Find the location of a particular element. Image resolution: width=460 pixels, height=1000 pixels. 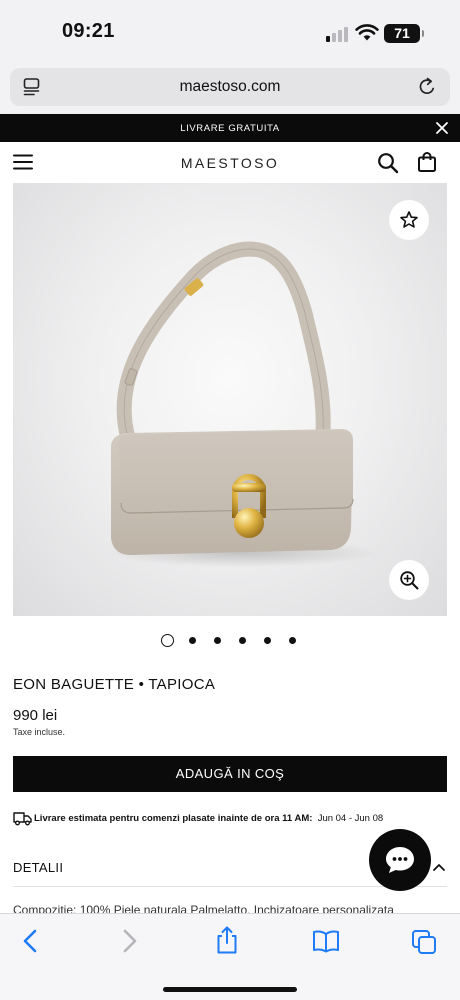

chat-icon is located at coordinates (400, 860).